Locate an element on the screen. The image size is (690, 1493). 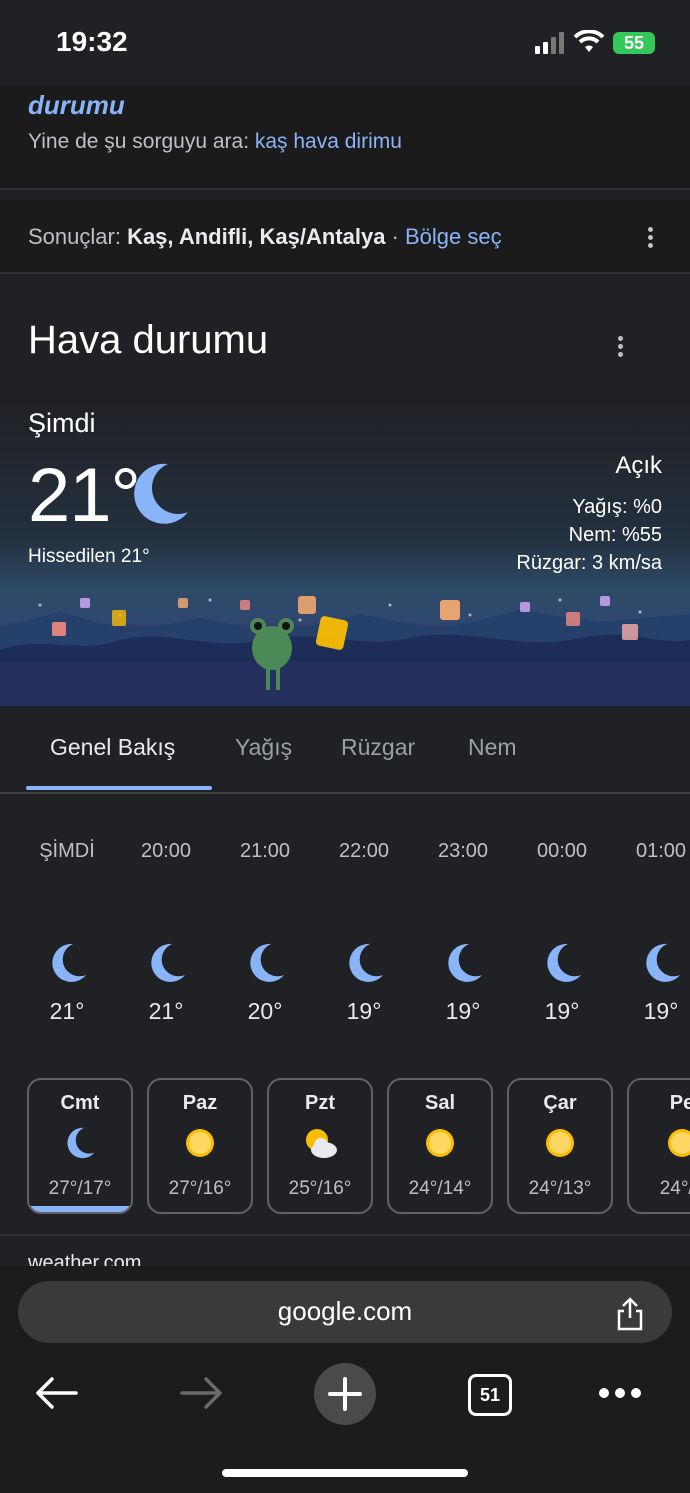
battery-indicator: 55 is located at coordinates (634, 43).